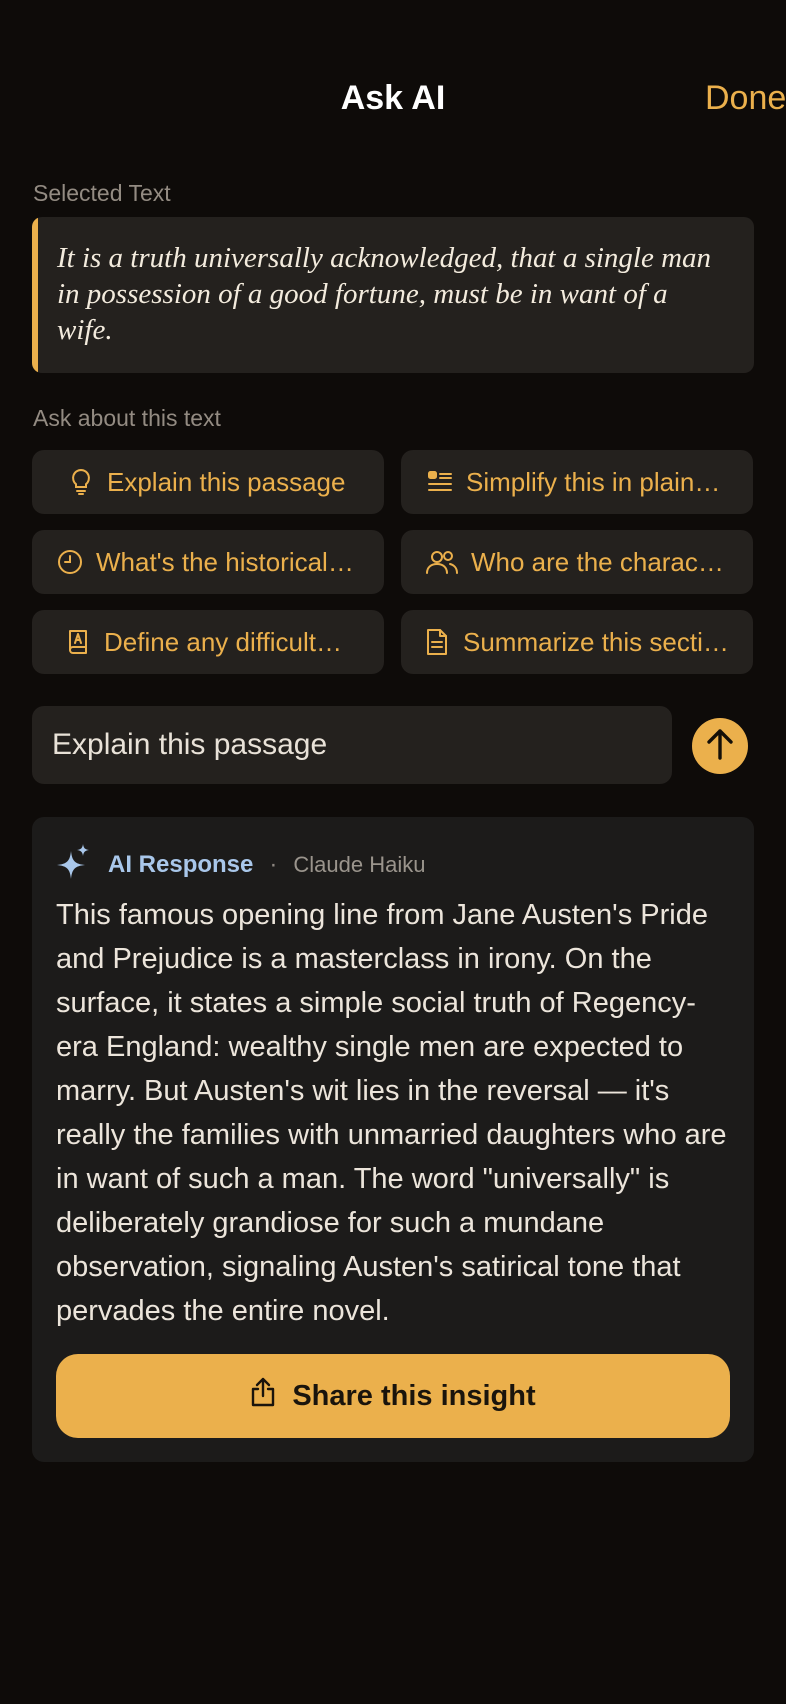 The width and height of the screenshot is (786, 1704). Describe the element at coordinates (35, 295) in the screenshot. I see `quote-accent-bar` at that location.